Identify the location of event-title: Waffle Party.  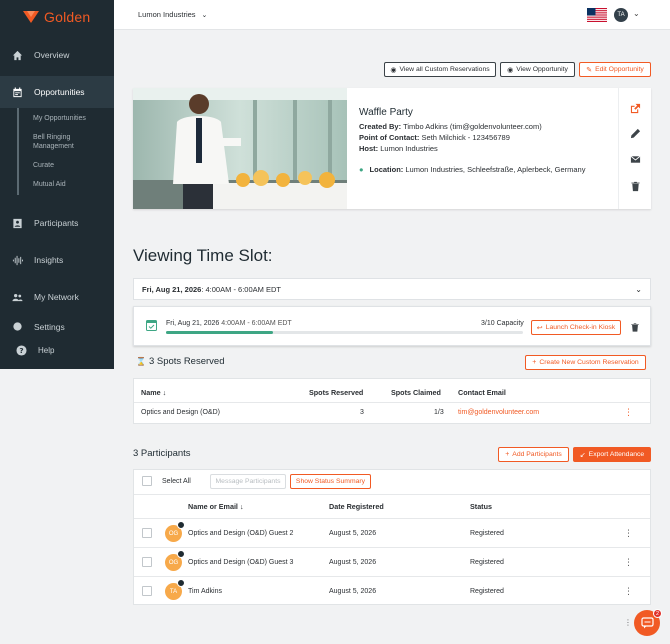
(386, 112).